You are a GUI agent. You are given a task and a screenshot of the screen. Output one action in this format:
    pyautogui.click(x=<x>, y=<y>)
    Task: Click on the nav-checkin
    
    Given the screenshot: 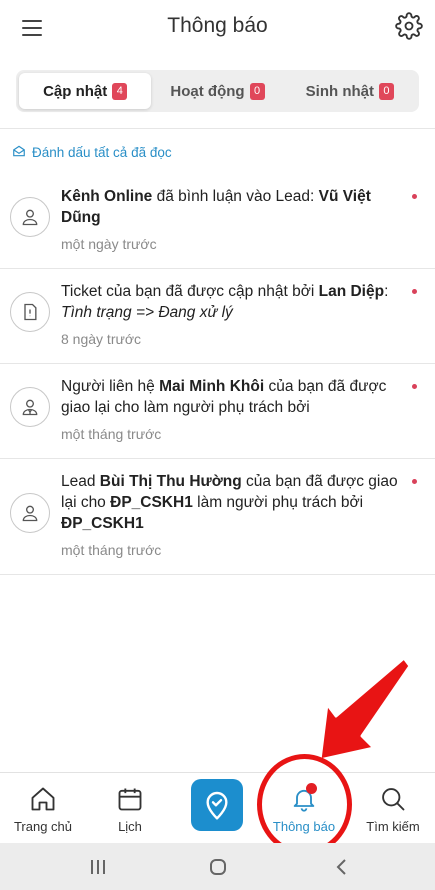 What is the action you would take?
    pyautogui.click(x=217, y=808)
    